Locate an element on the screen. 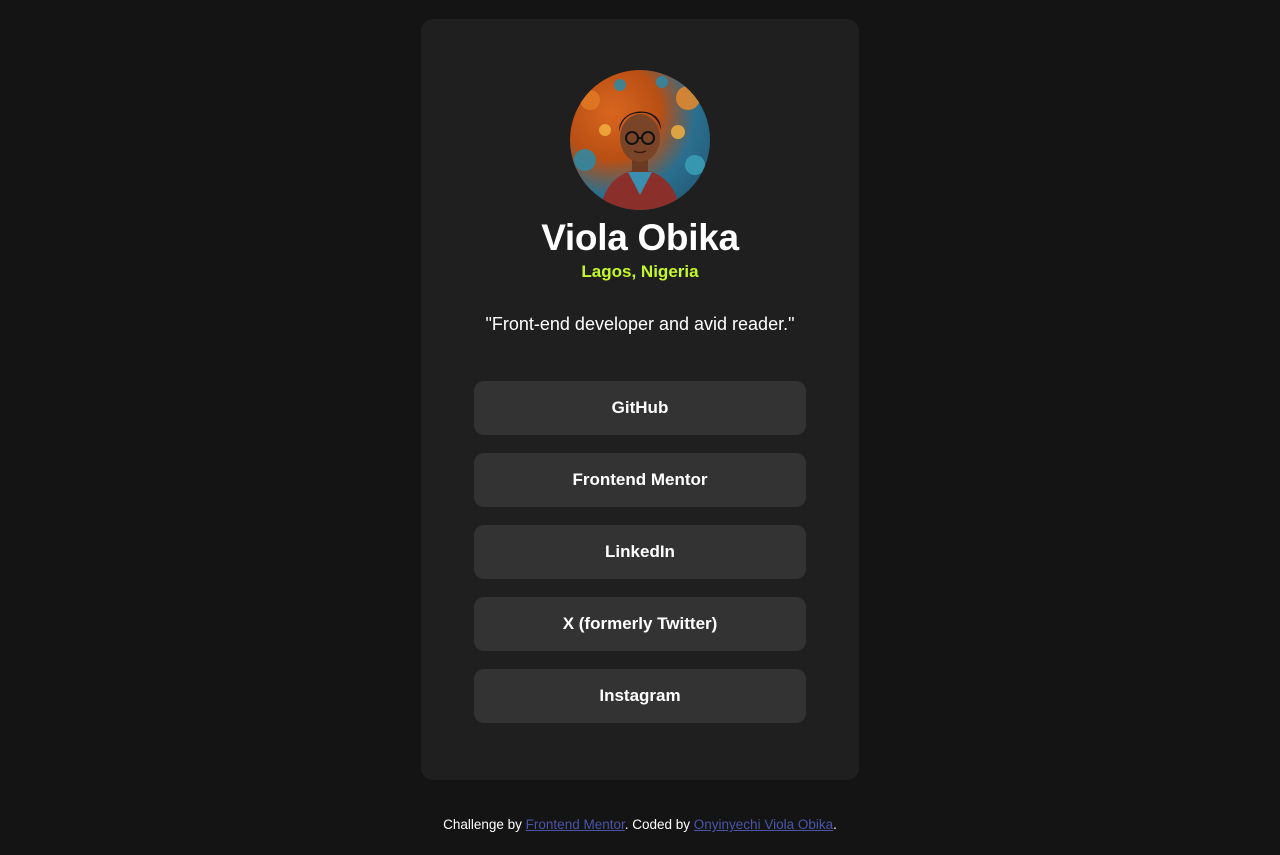  author-footer-link: Onyinyechi Viola Obika is located at coordinates (763, 824).